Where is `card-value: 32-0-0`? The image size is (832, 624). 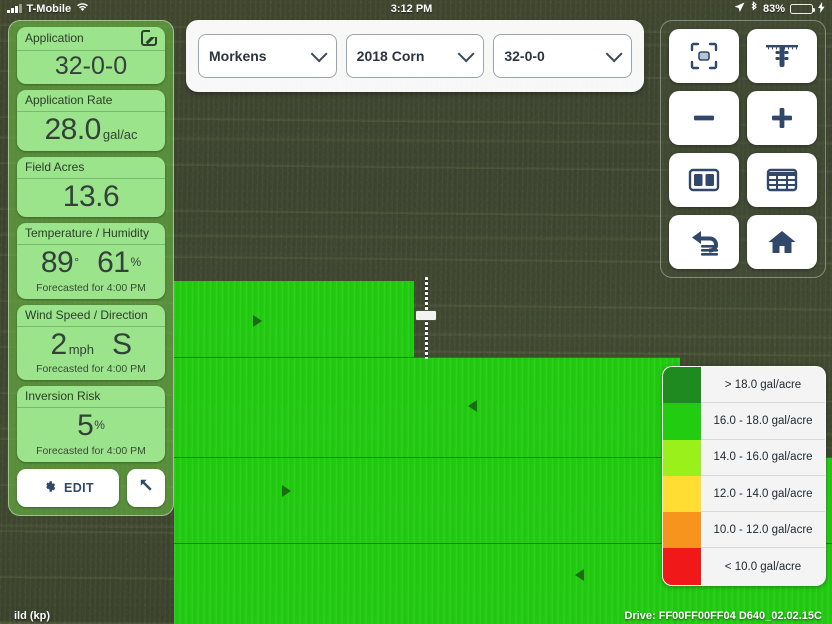 card-value: 32-0-0 is located at coordinates (91, 66).